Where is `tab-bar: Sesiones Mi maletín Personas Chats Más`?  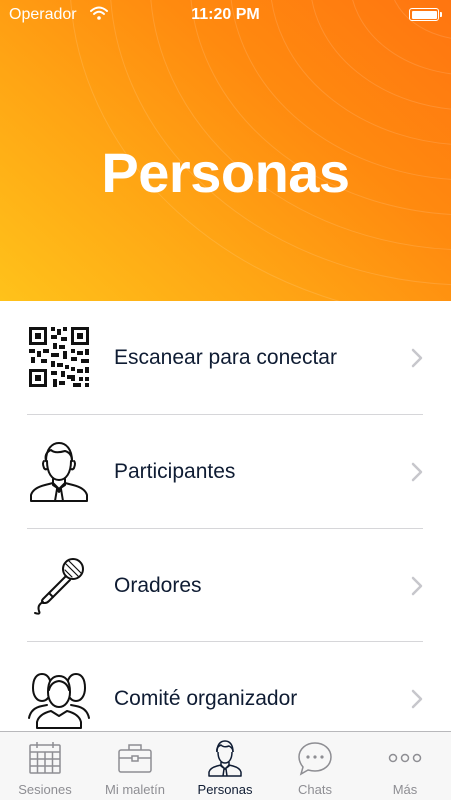
tab-bar: Sesiones Mi maletín Personas Chats Más is located at coordinates (225, 765).